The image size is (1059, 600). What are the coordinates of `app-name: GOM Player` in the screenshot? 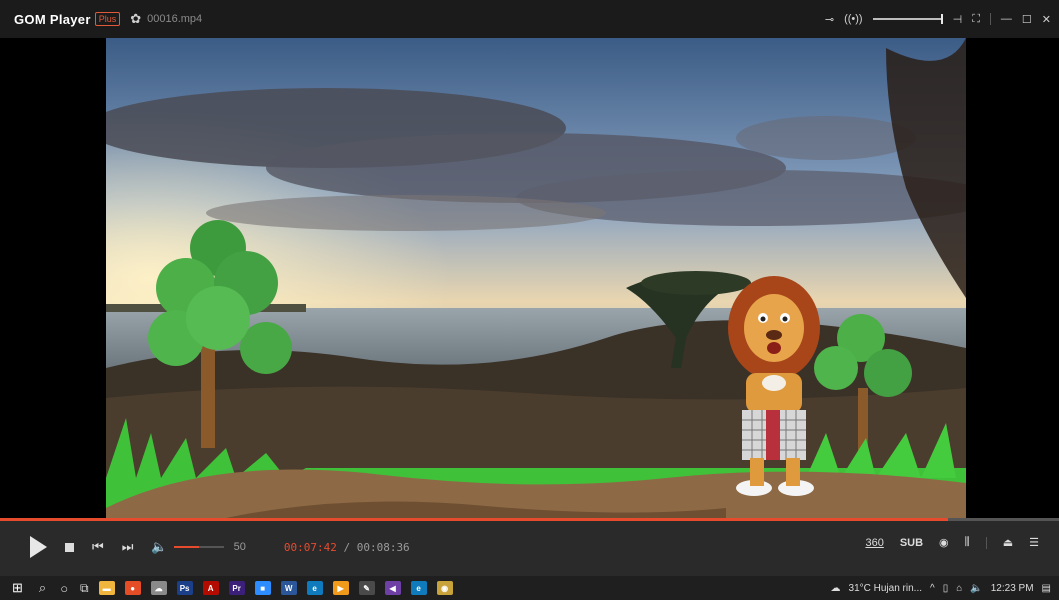 It's located at (52, 19).